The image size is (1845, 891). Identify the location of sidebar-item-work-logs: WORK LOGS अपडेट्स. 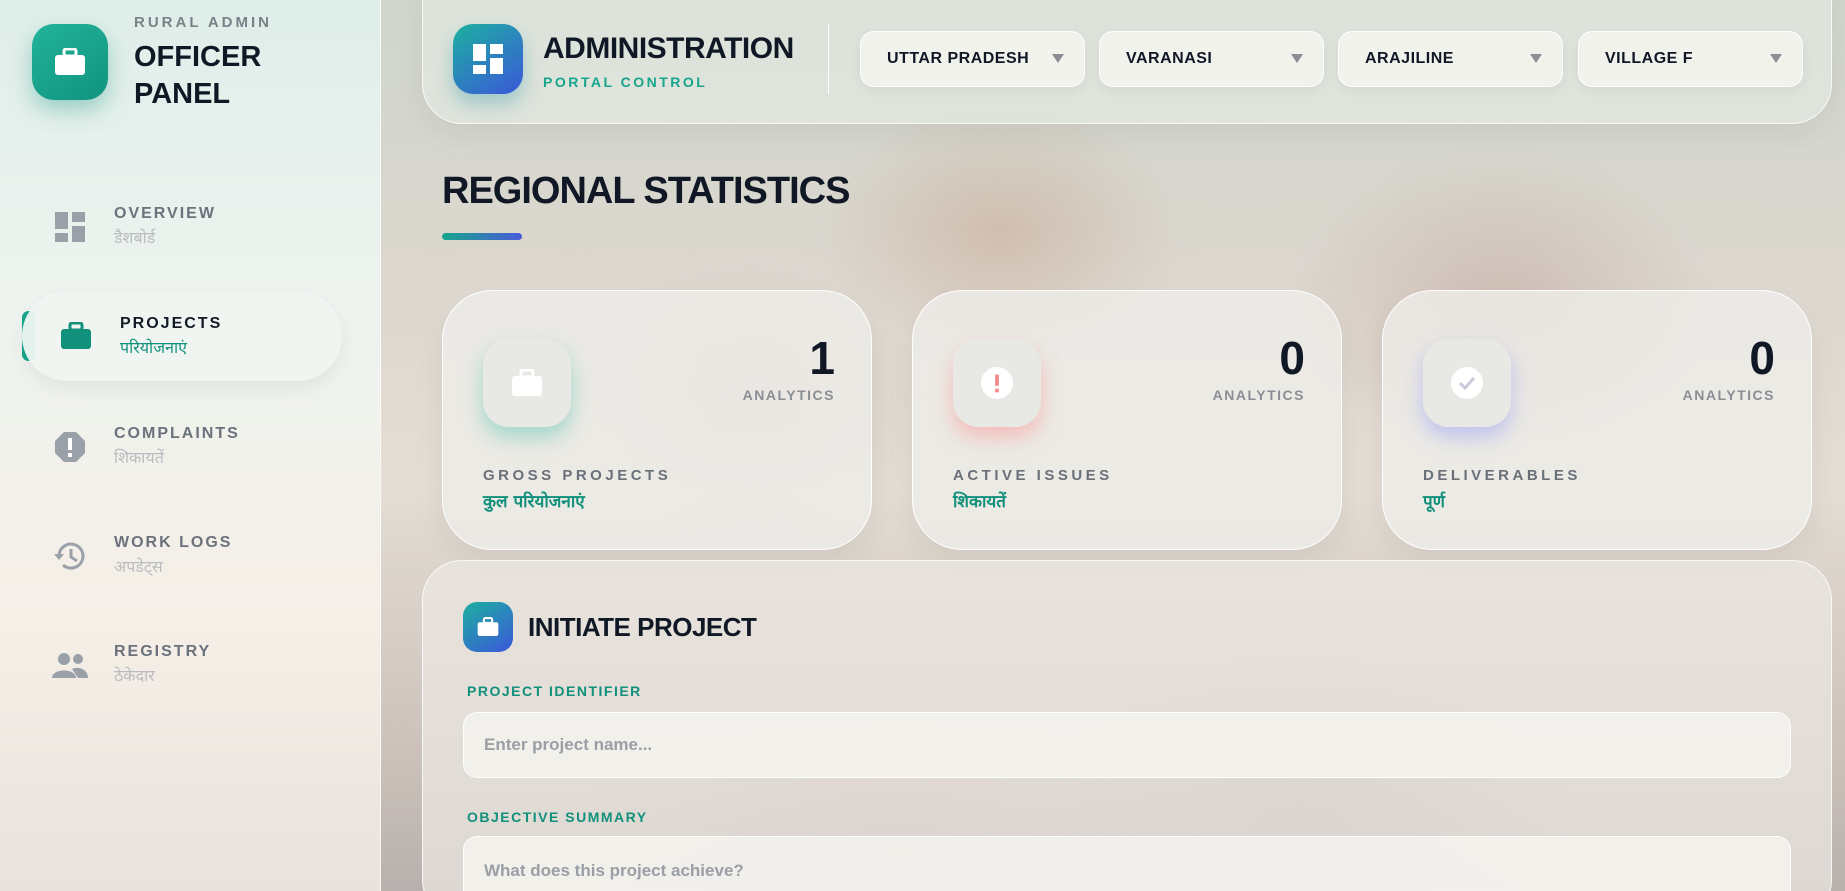
(141, 555).